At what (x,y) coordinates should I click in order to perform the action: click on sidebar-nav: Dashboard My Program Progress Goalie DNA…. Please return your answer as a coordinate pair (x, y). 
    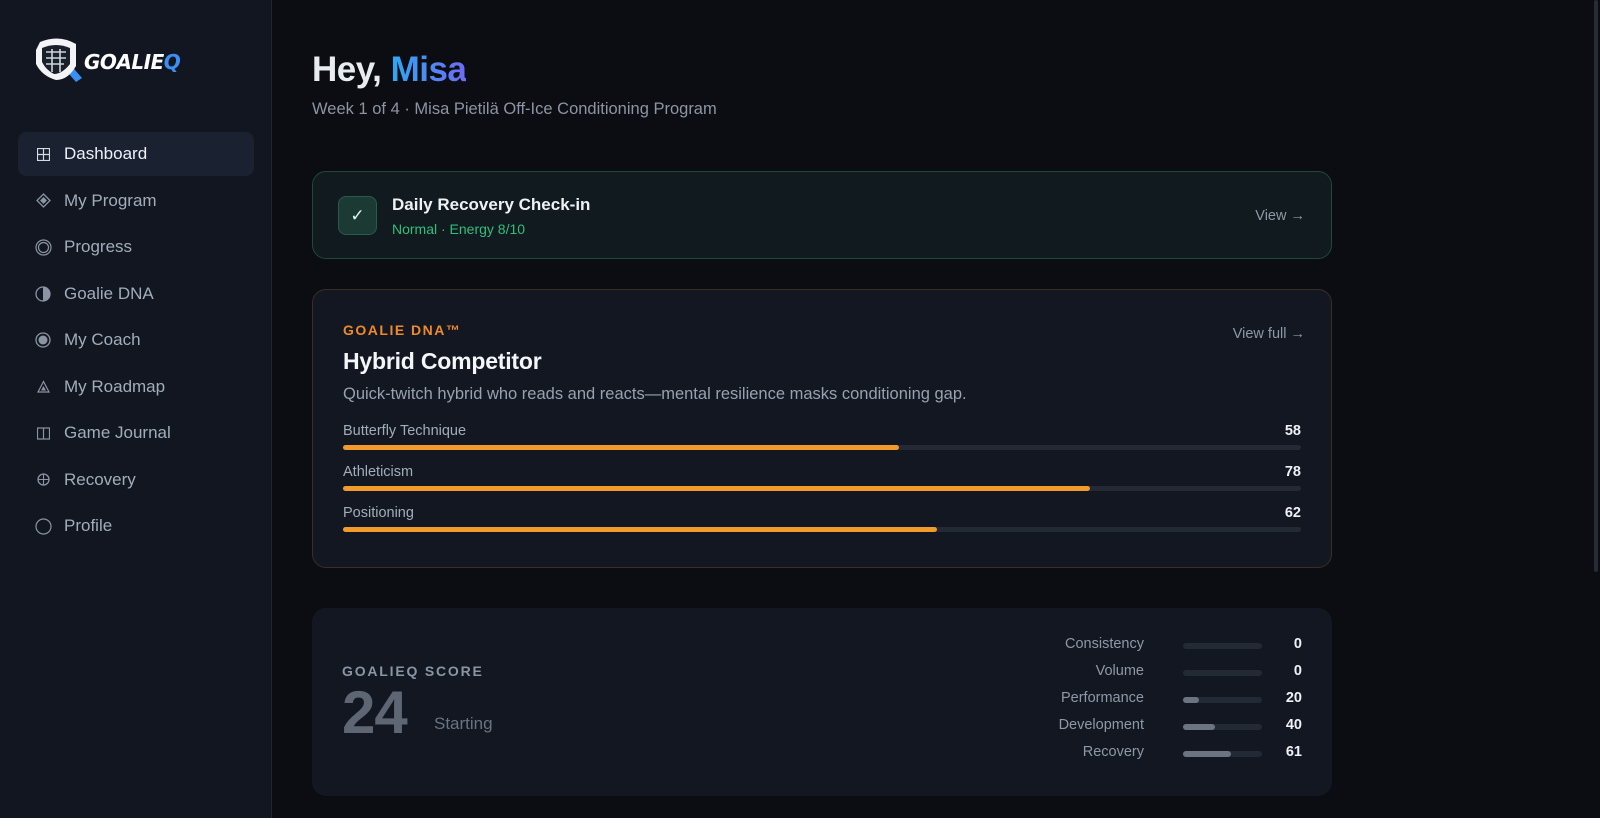
    Looking at the image, I should click on (136, 341).